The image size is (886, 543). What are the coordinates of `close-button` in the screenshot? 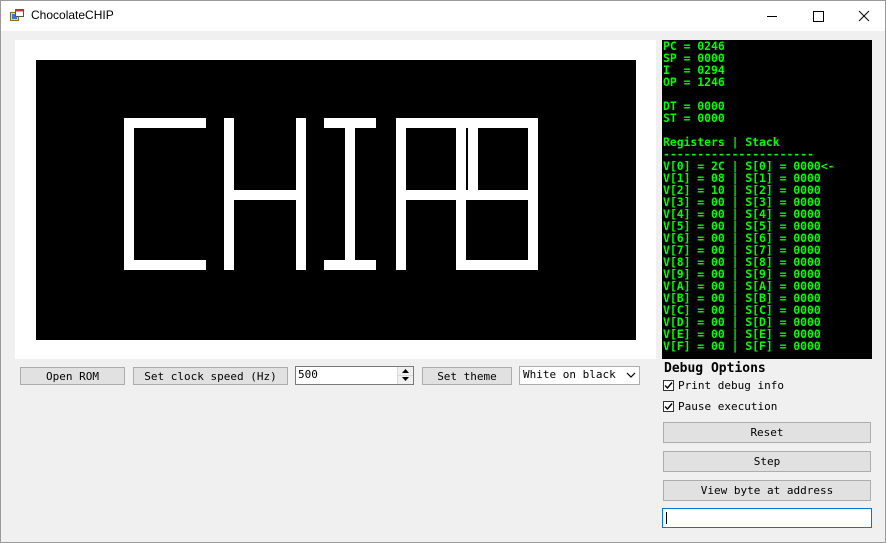 It's located at (863, 16).